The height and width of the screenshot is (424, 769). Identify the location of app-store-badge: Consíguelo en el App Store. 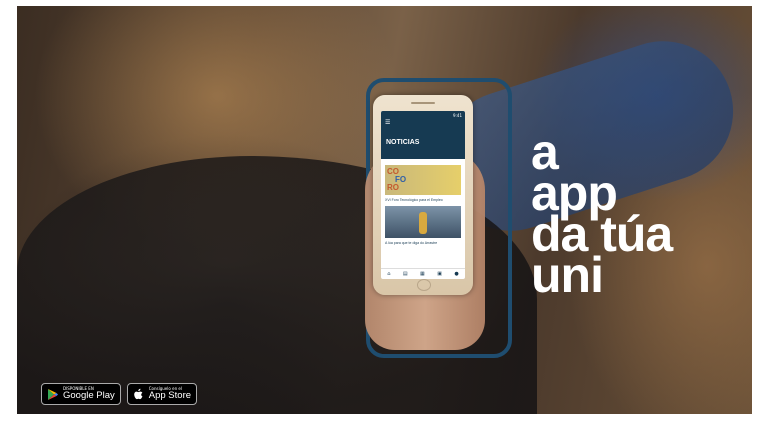
(162, 394).